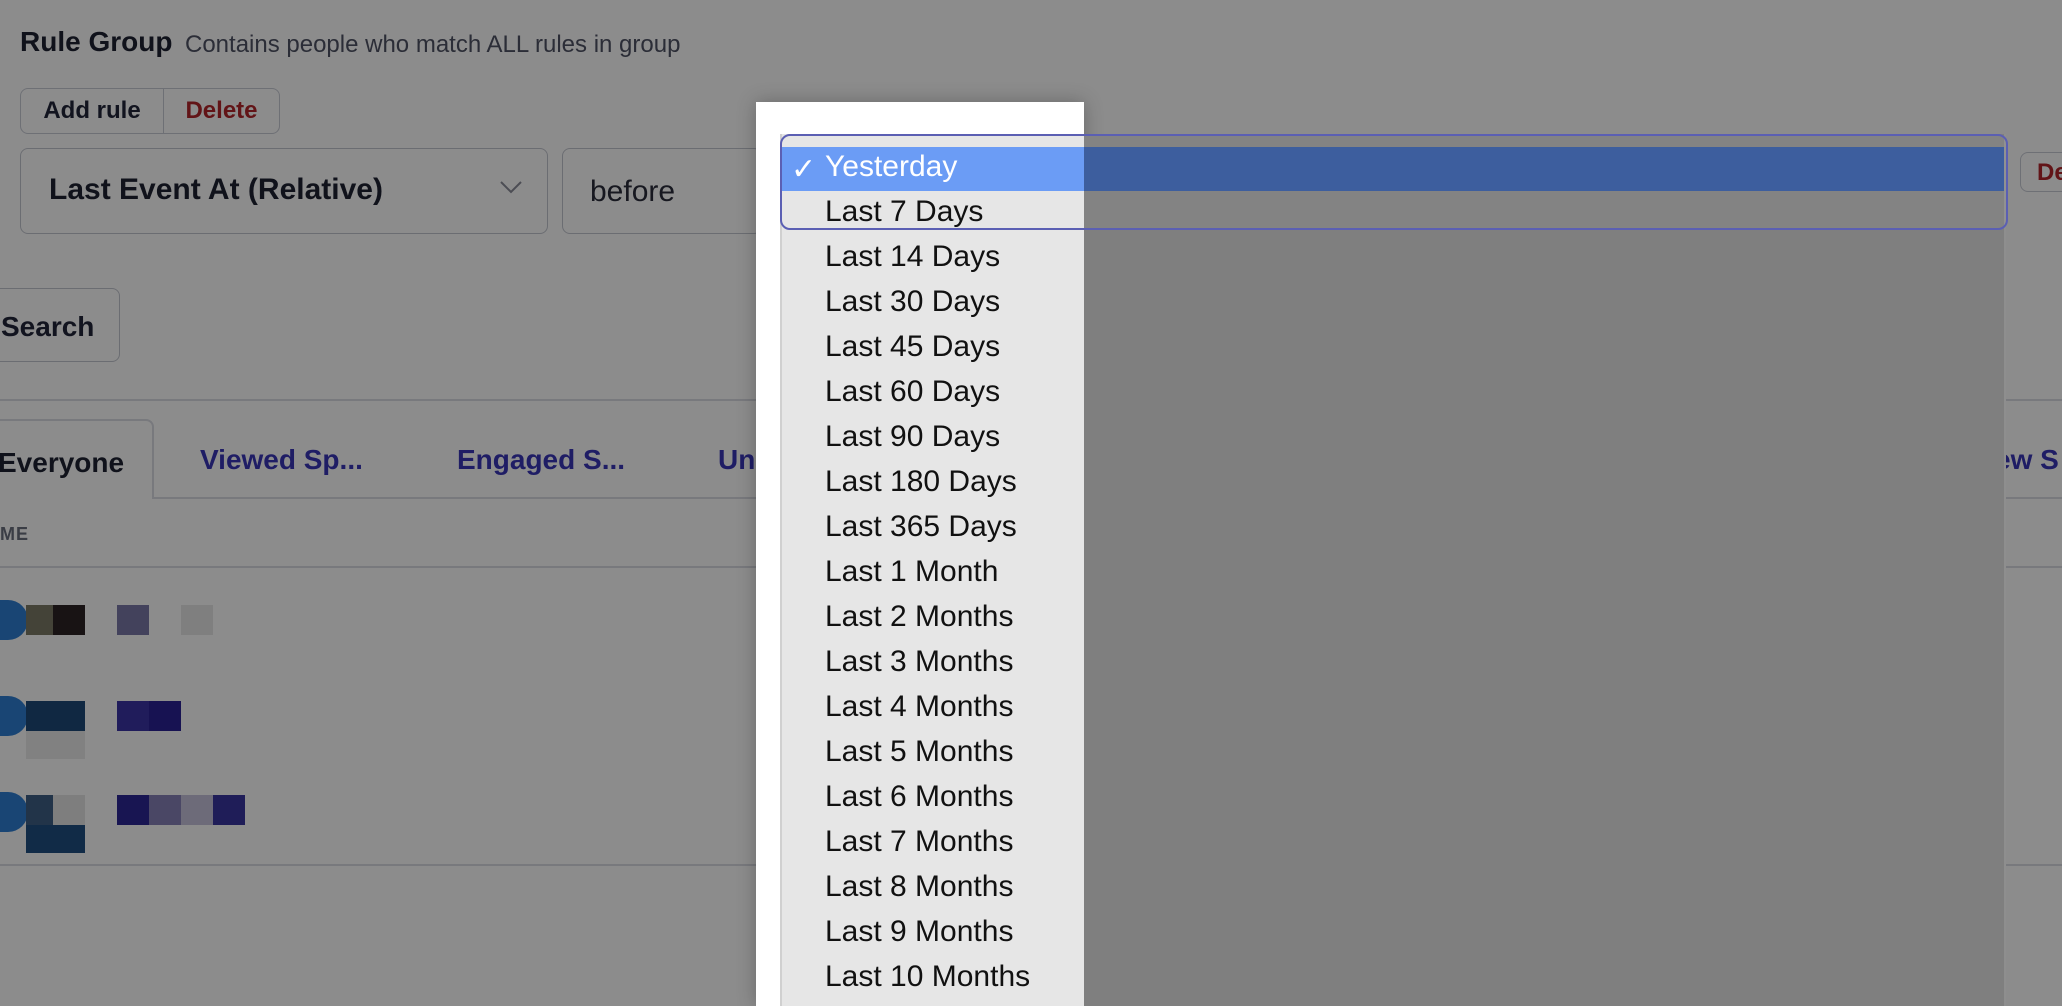  I want to click on dropdown-option: Last 2 Months, so click(919, 617).